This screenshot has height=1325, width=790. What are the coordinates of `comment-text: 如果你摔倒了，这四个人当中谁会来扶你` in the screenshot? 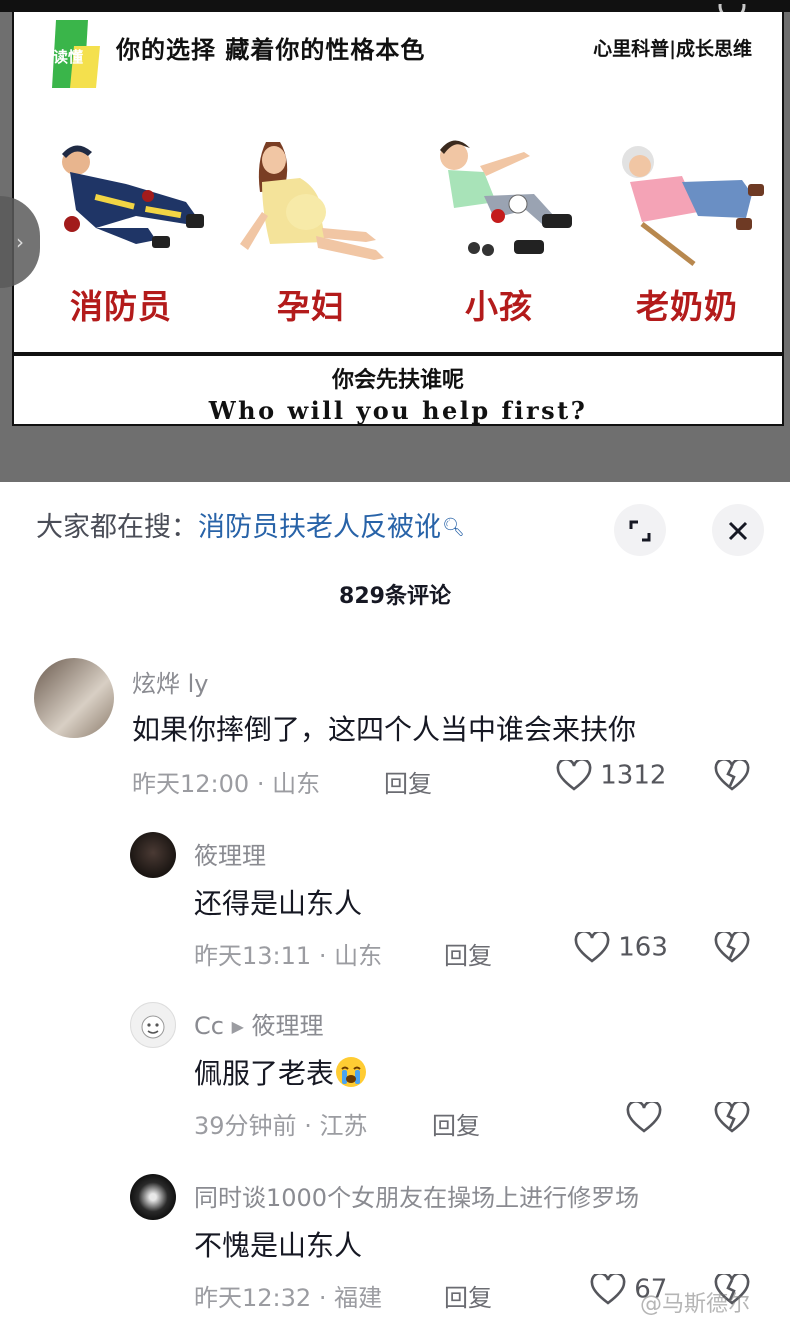 It's located at (384, 729).